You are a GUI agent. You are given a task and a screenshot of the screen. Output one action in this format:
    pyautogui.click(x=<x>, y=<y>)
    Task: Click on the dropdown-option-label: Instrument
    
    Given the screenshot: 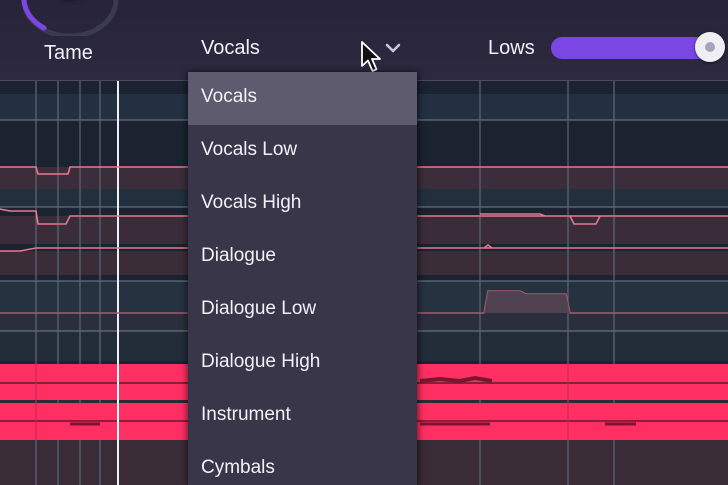 What is the action you would take?
    pyautogui.click(x=246, y=414)
    